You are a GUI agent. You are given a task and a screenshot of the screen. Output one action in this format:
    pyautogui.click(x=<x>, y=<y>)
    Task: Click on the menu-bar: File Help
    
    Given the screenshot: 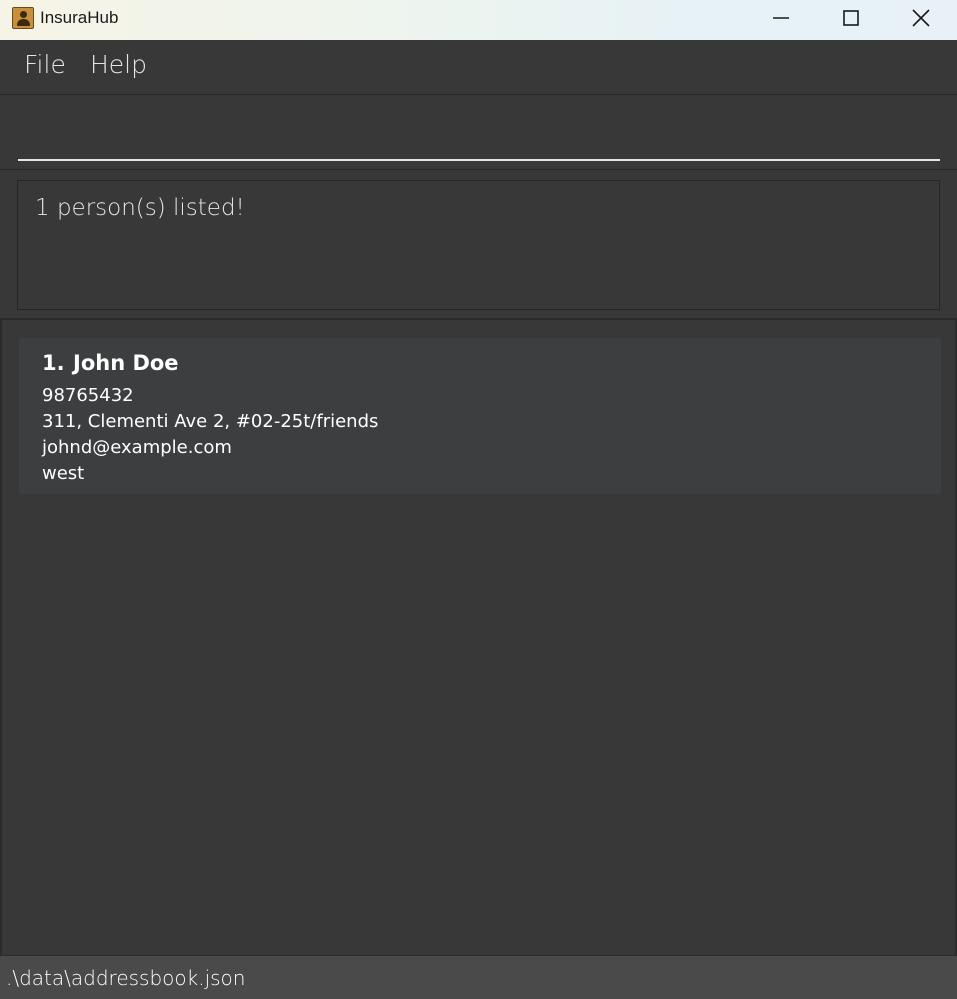 What is the action you would take?
    pyautogui.click(x=478, y=67)
    